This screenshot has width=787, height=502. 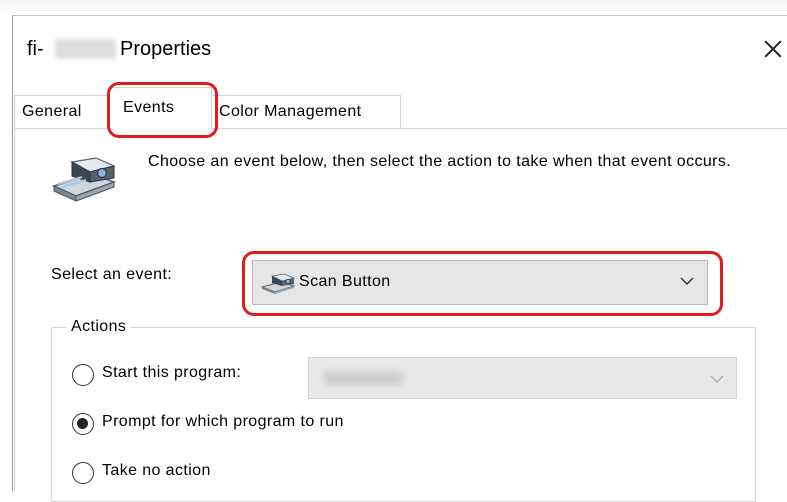 I want to click on tab-events: Events, so click(x=160, y=108).